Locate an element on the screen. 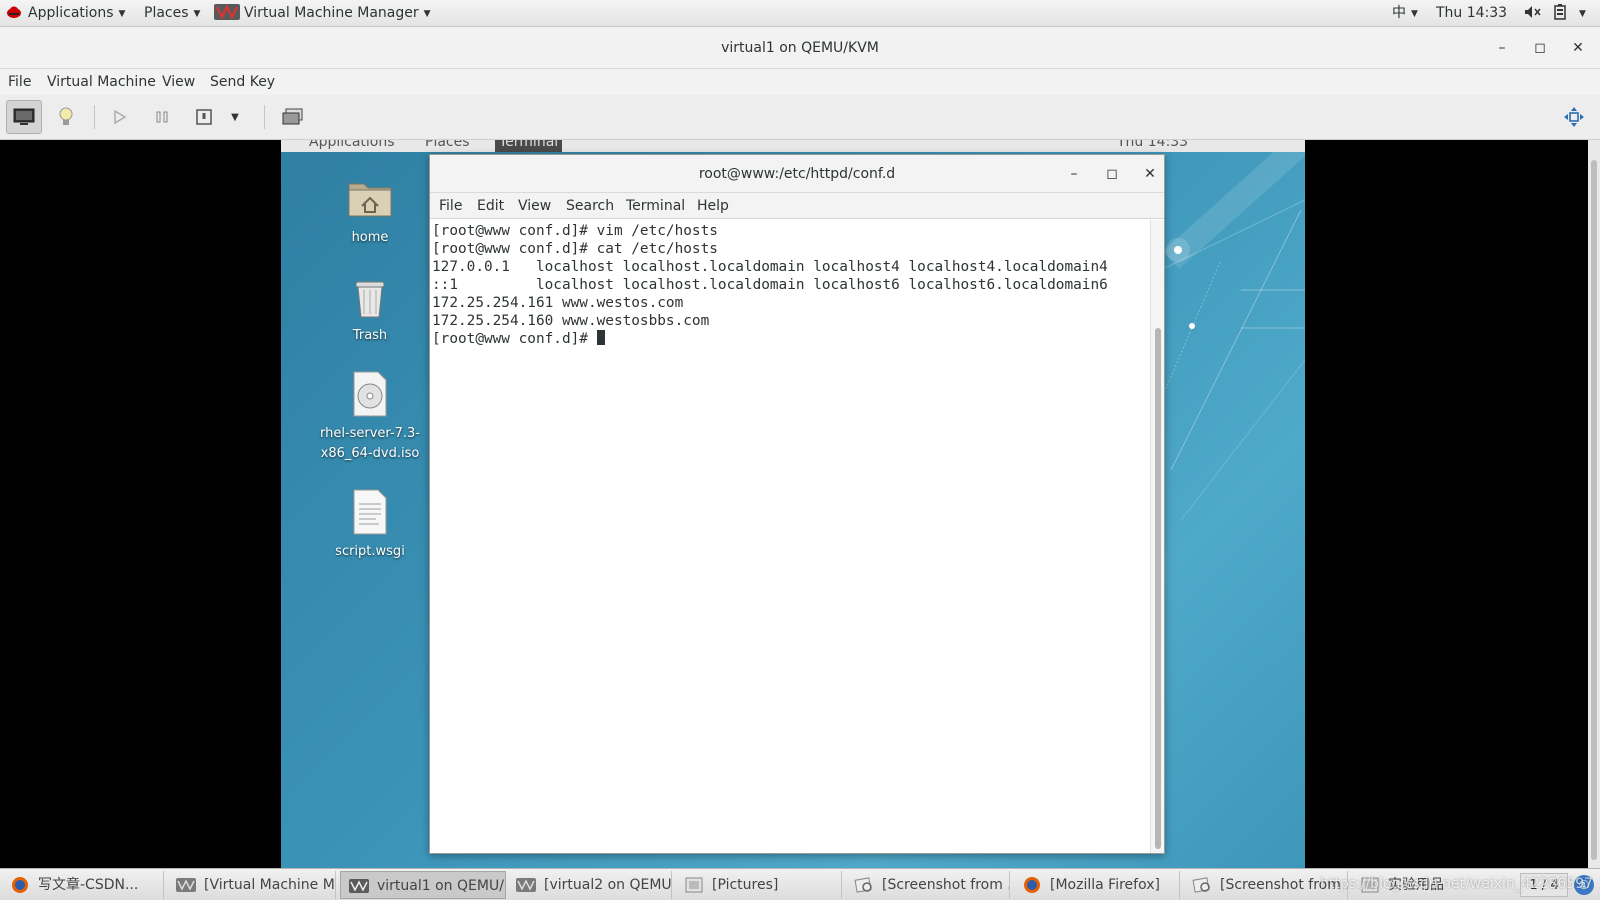 The width and height of the screenshot is (1600, 900). lightbulb-icon is located at coordinates (66, 116).